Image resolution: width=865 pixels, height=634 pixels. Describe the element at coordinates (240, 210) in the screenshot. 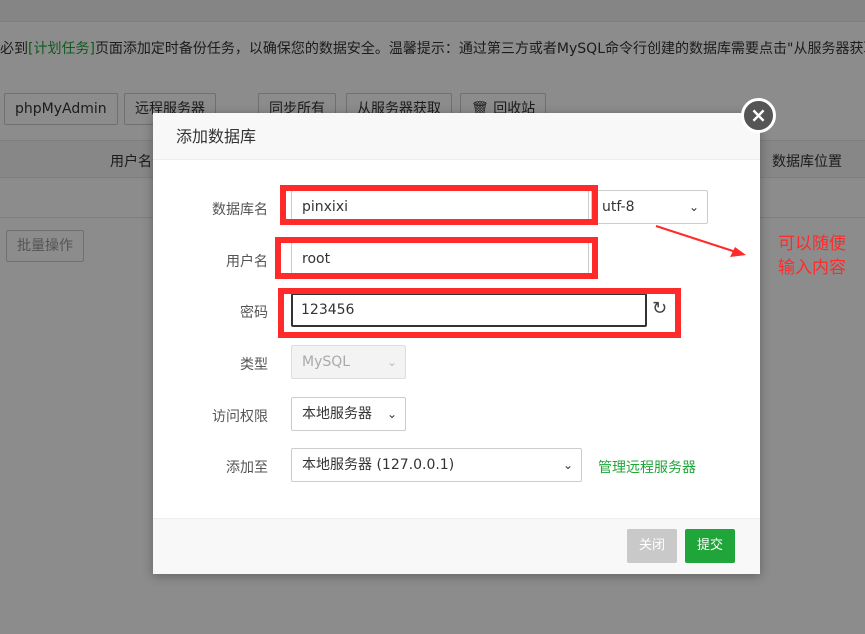

I see `db-name-label: 数据库名` at that location.